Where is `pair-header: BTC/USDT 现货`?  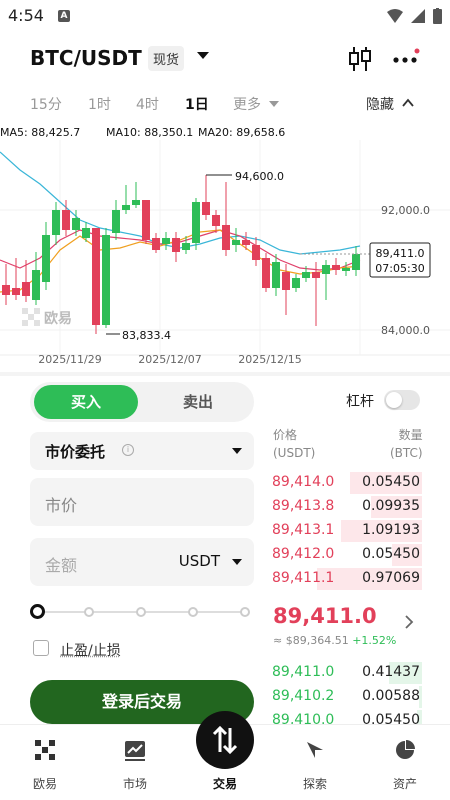
pair-header: BTC/USDT 现货 is located at coordinates (225, 59).